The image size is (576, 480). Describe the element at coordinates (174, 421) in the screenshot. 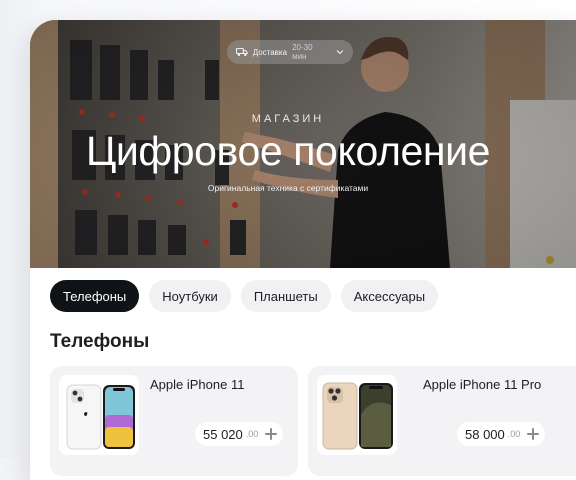

I see `product-card-iphone-11: Apple iPhone 11 55 020 .00` at that location.